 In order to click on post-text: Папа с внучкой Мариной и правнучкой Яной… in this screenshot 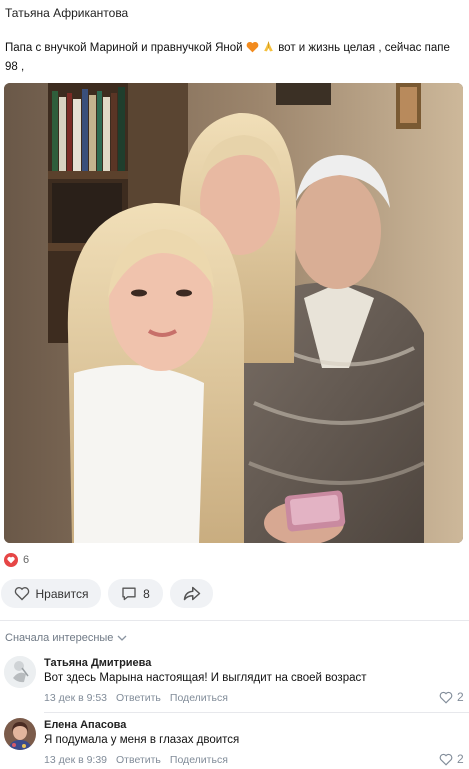, I will do `click(234, 58)`.